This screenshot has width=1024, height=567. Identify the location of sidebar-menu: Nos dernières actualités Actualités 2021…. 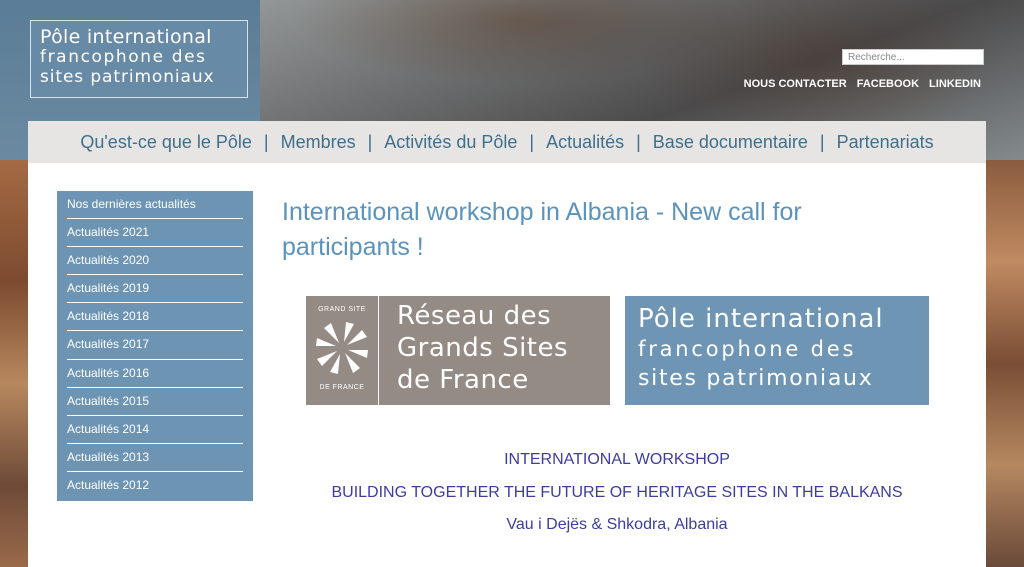
(155, 346).